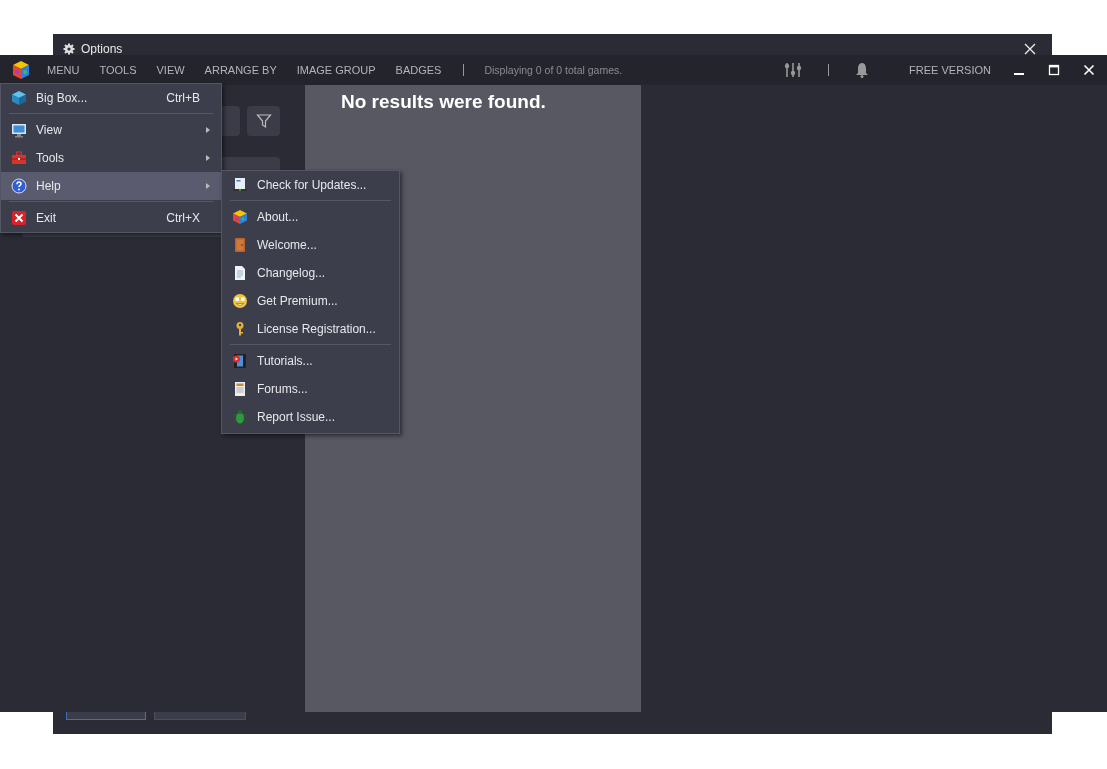 The height and width of the screenshot is (769, 1107). What do you see at coordinates (862, 70) in the screenshot?
I see `bell-icon` at bounding box center [862, 70].